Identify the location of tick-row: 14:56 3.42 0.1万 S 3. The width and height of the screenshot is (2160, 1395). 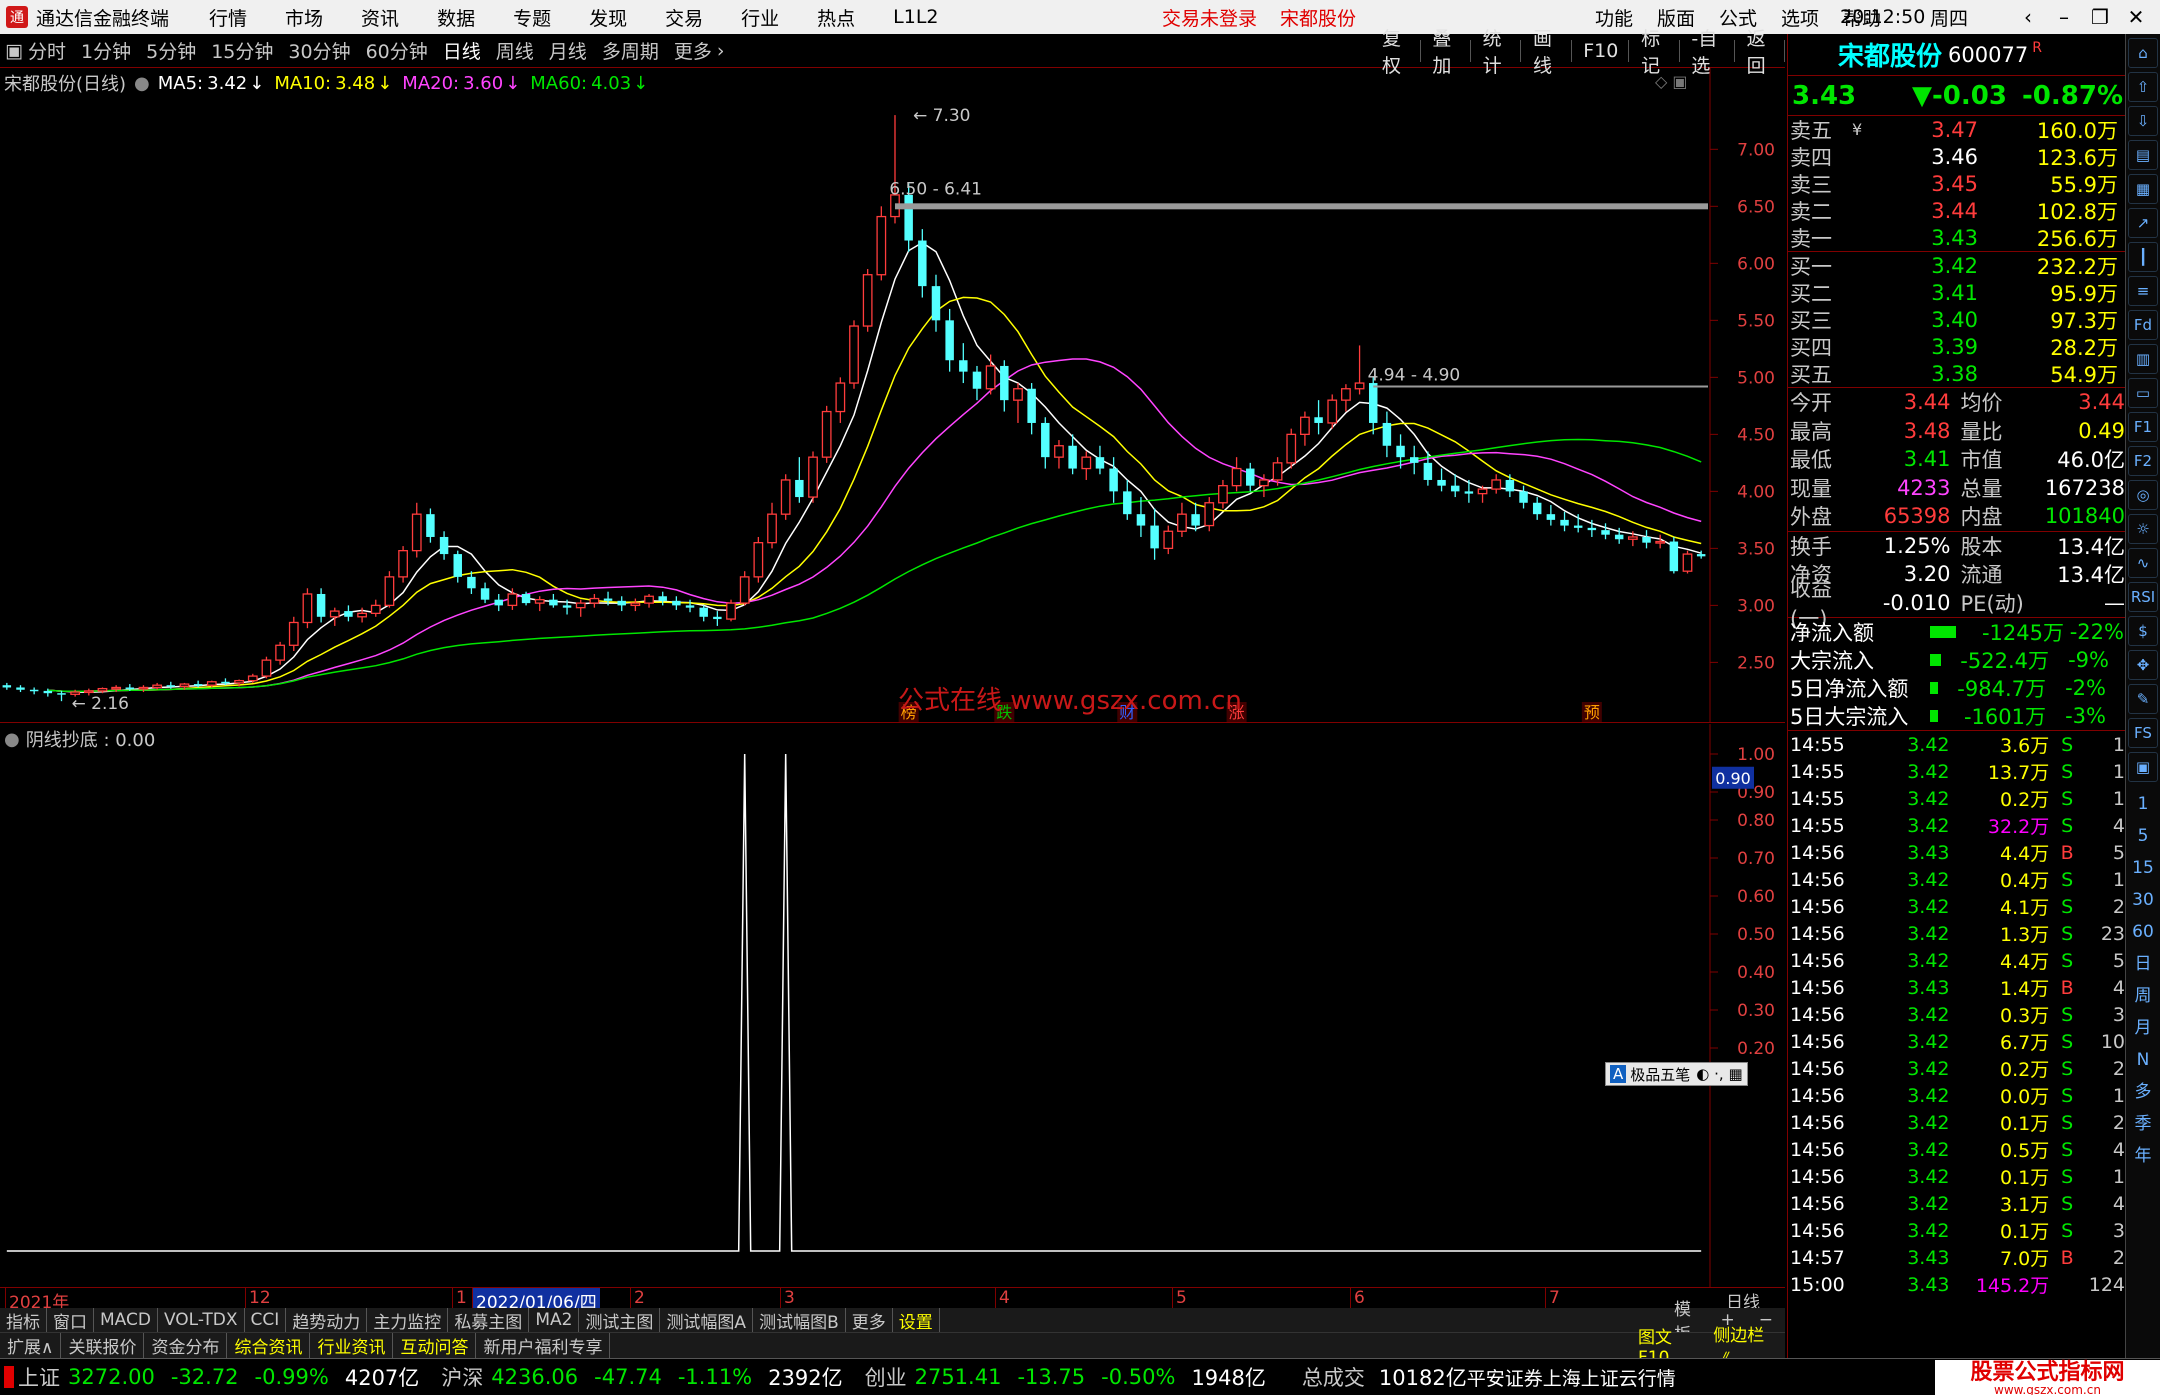
(1956, 1230).